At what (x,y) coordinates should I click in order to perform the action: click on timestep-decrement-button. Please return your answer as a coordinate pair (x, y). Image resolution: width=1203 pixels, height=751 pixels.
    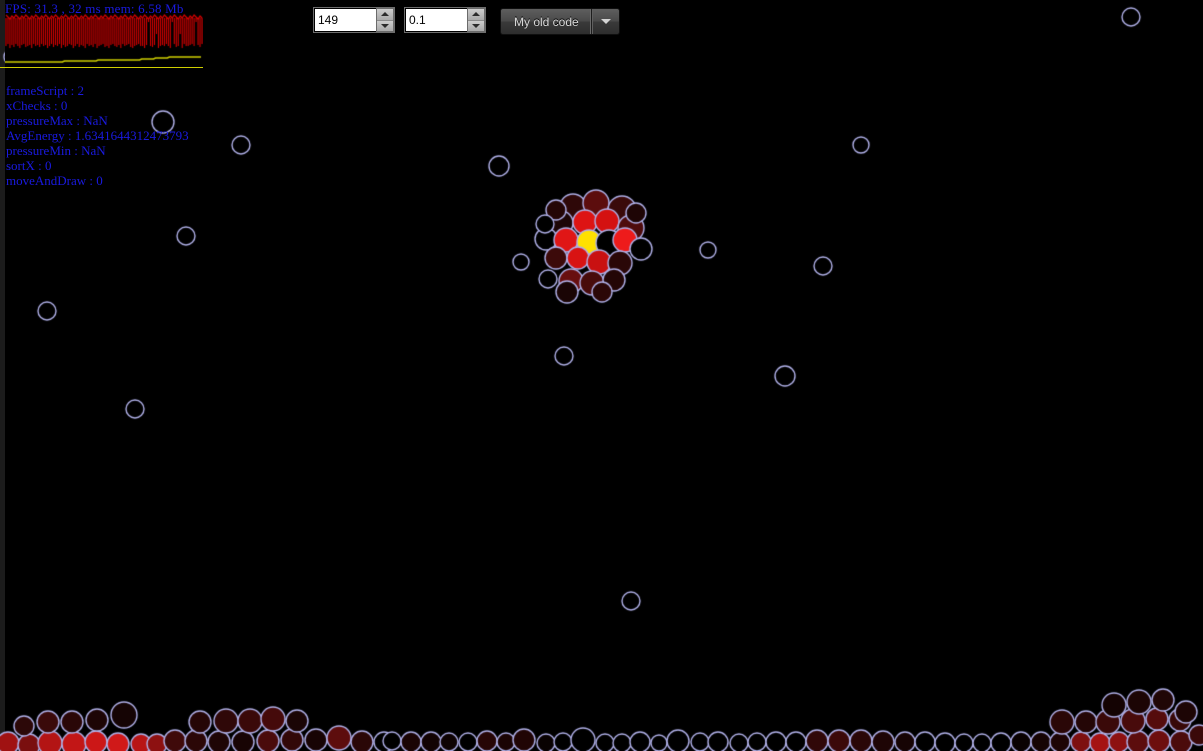
    Looking at the image, I should click on (476, 25).